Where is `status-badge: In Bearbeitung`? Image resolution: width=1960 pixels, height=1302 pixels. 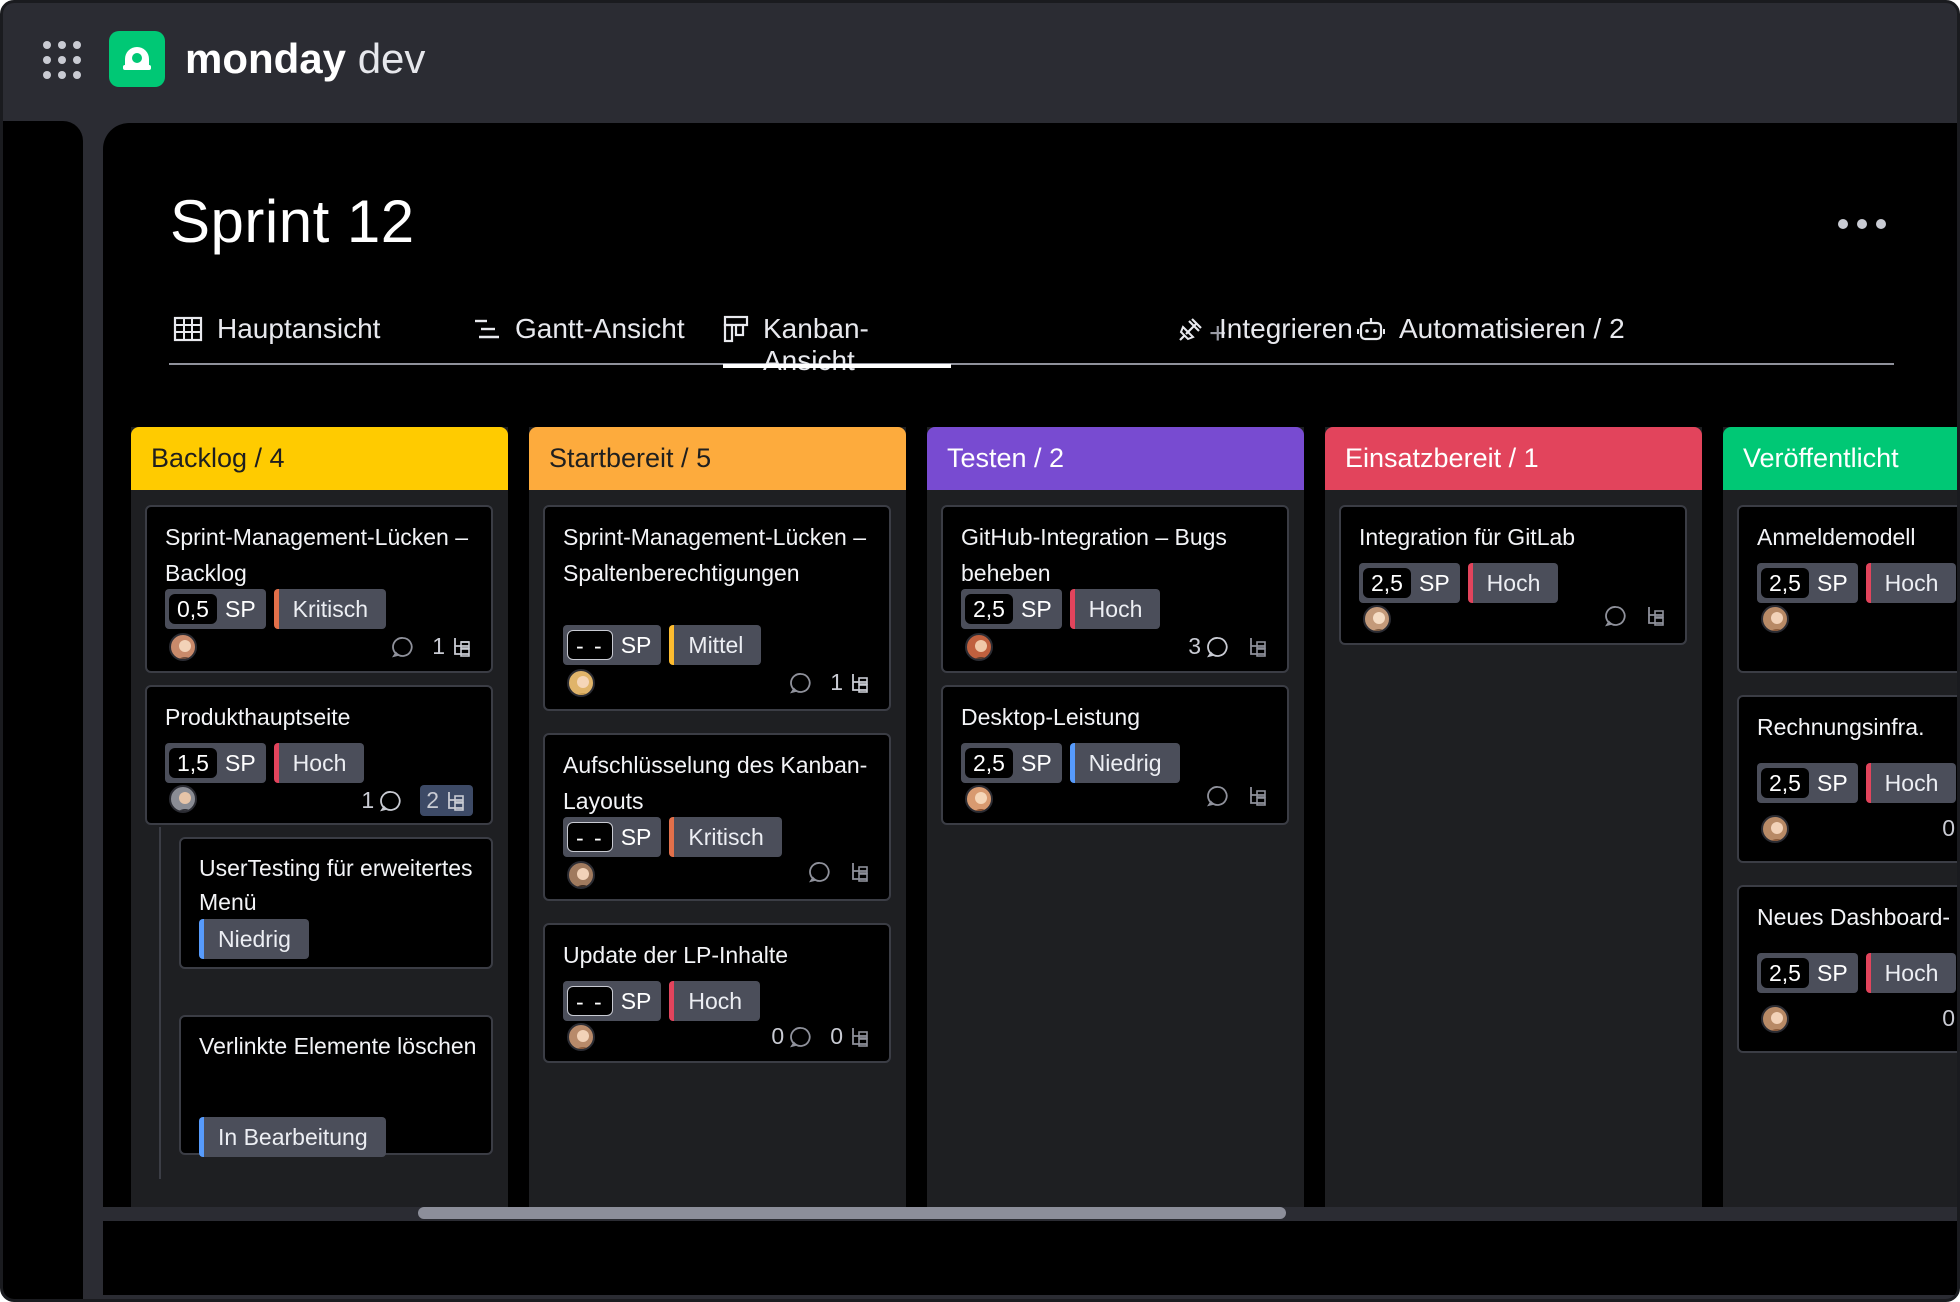
status-badge: In Bearbeitung is located at coordinates (292, 1137).